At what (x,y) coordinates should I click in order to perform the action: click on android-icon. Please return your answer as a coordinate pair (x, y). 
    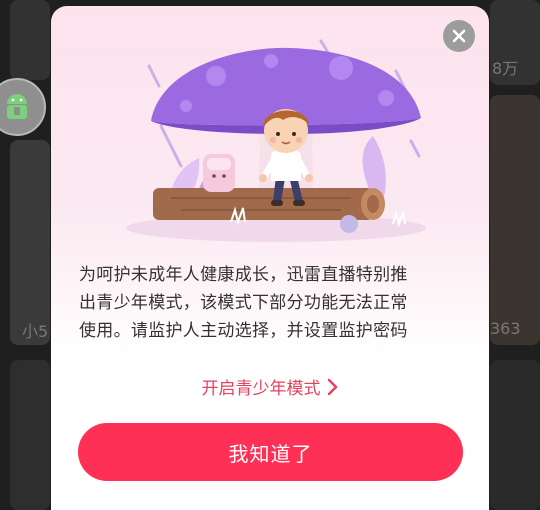
    Looking at the image, I should click on (17, 106).